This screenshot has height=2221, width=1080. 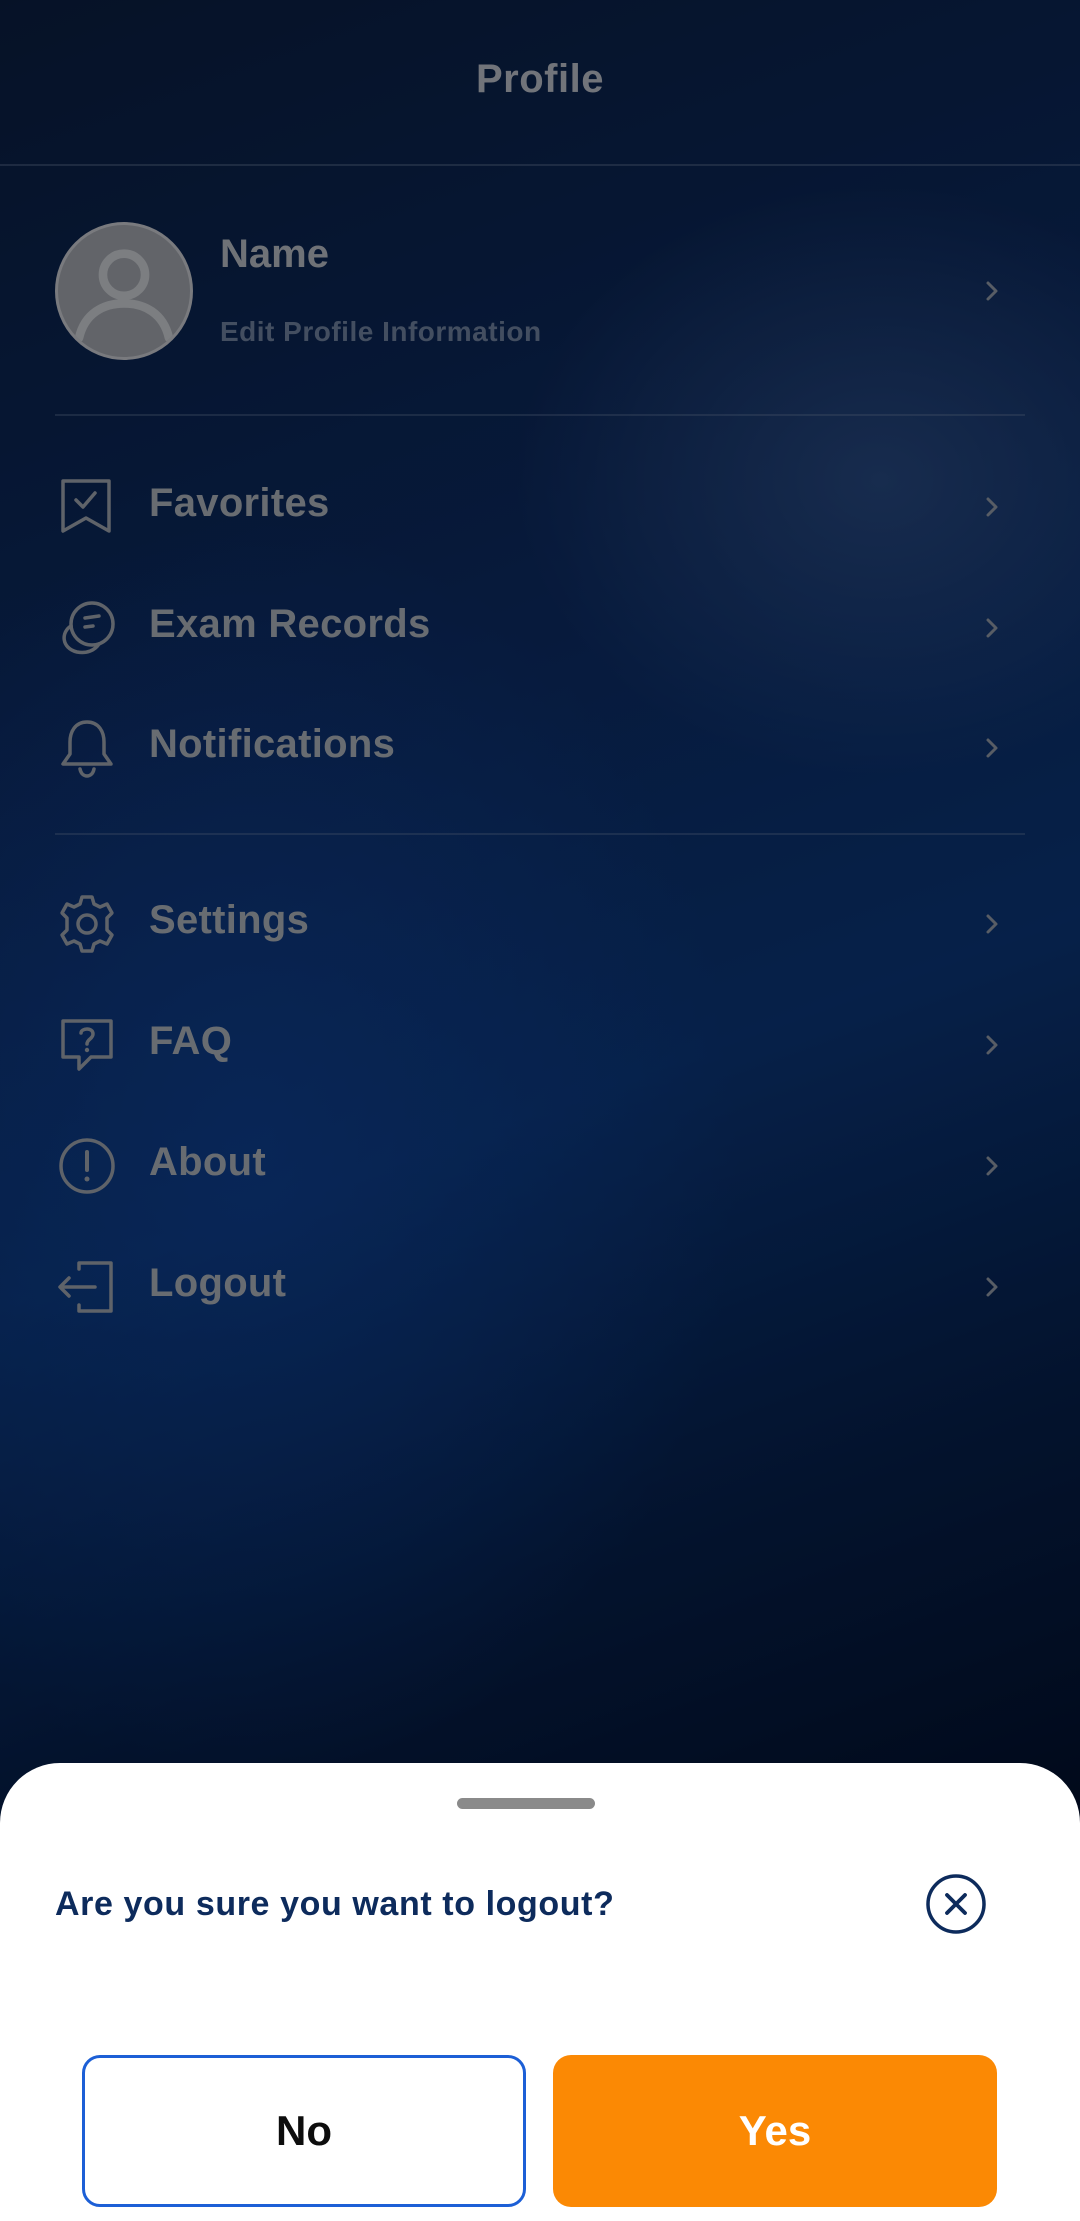 What do you see at coordinates (526, 1803) in the screenshot?
I see `drag-handle` at bounding box center [526, 1803].